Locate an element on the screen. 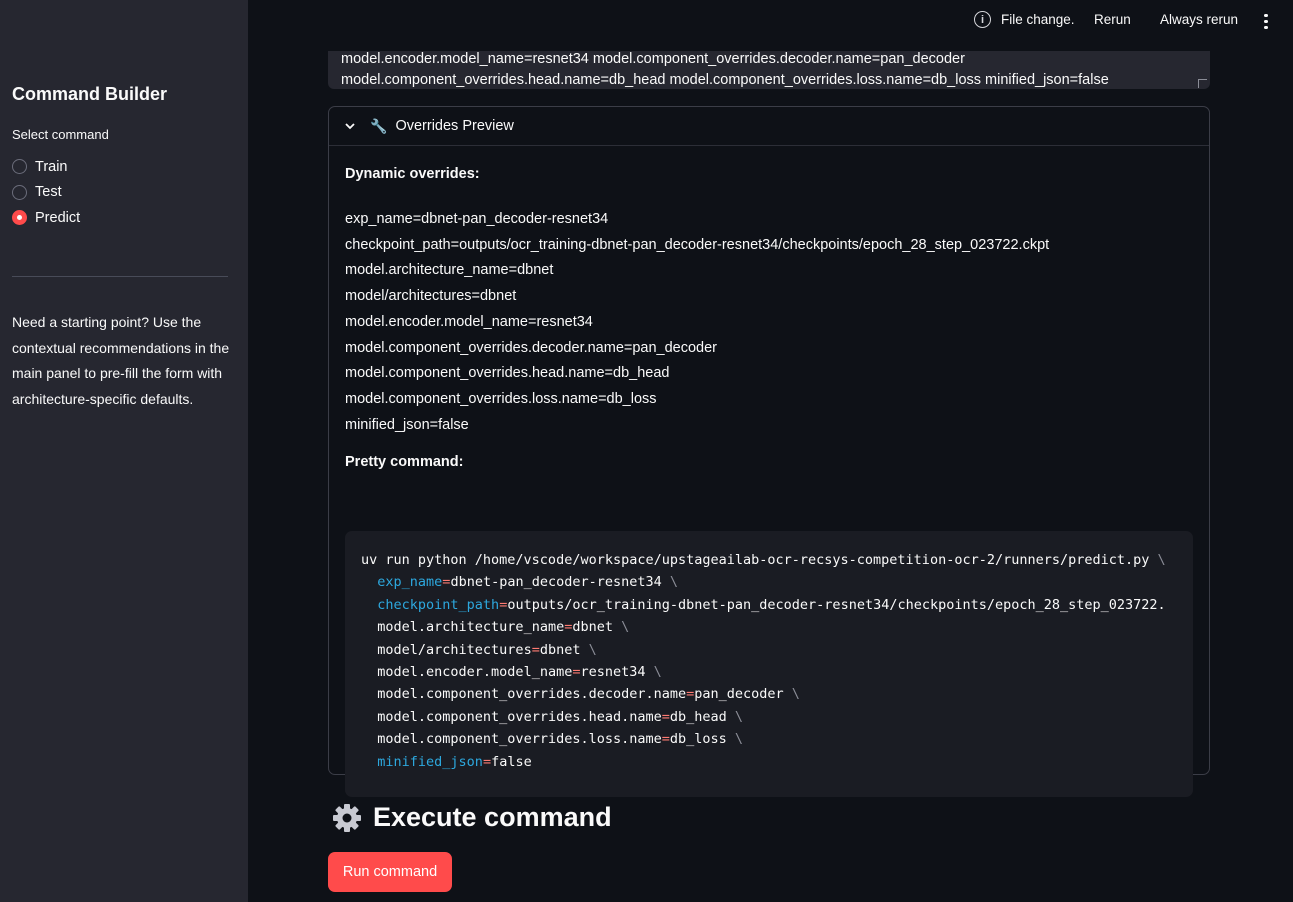 Image resolution: width=1293 pixels, height=902 pixels. dynamic-overrides-title: Dynamic overrides: is located at coordinates (412, 174).